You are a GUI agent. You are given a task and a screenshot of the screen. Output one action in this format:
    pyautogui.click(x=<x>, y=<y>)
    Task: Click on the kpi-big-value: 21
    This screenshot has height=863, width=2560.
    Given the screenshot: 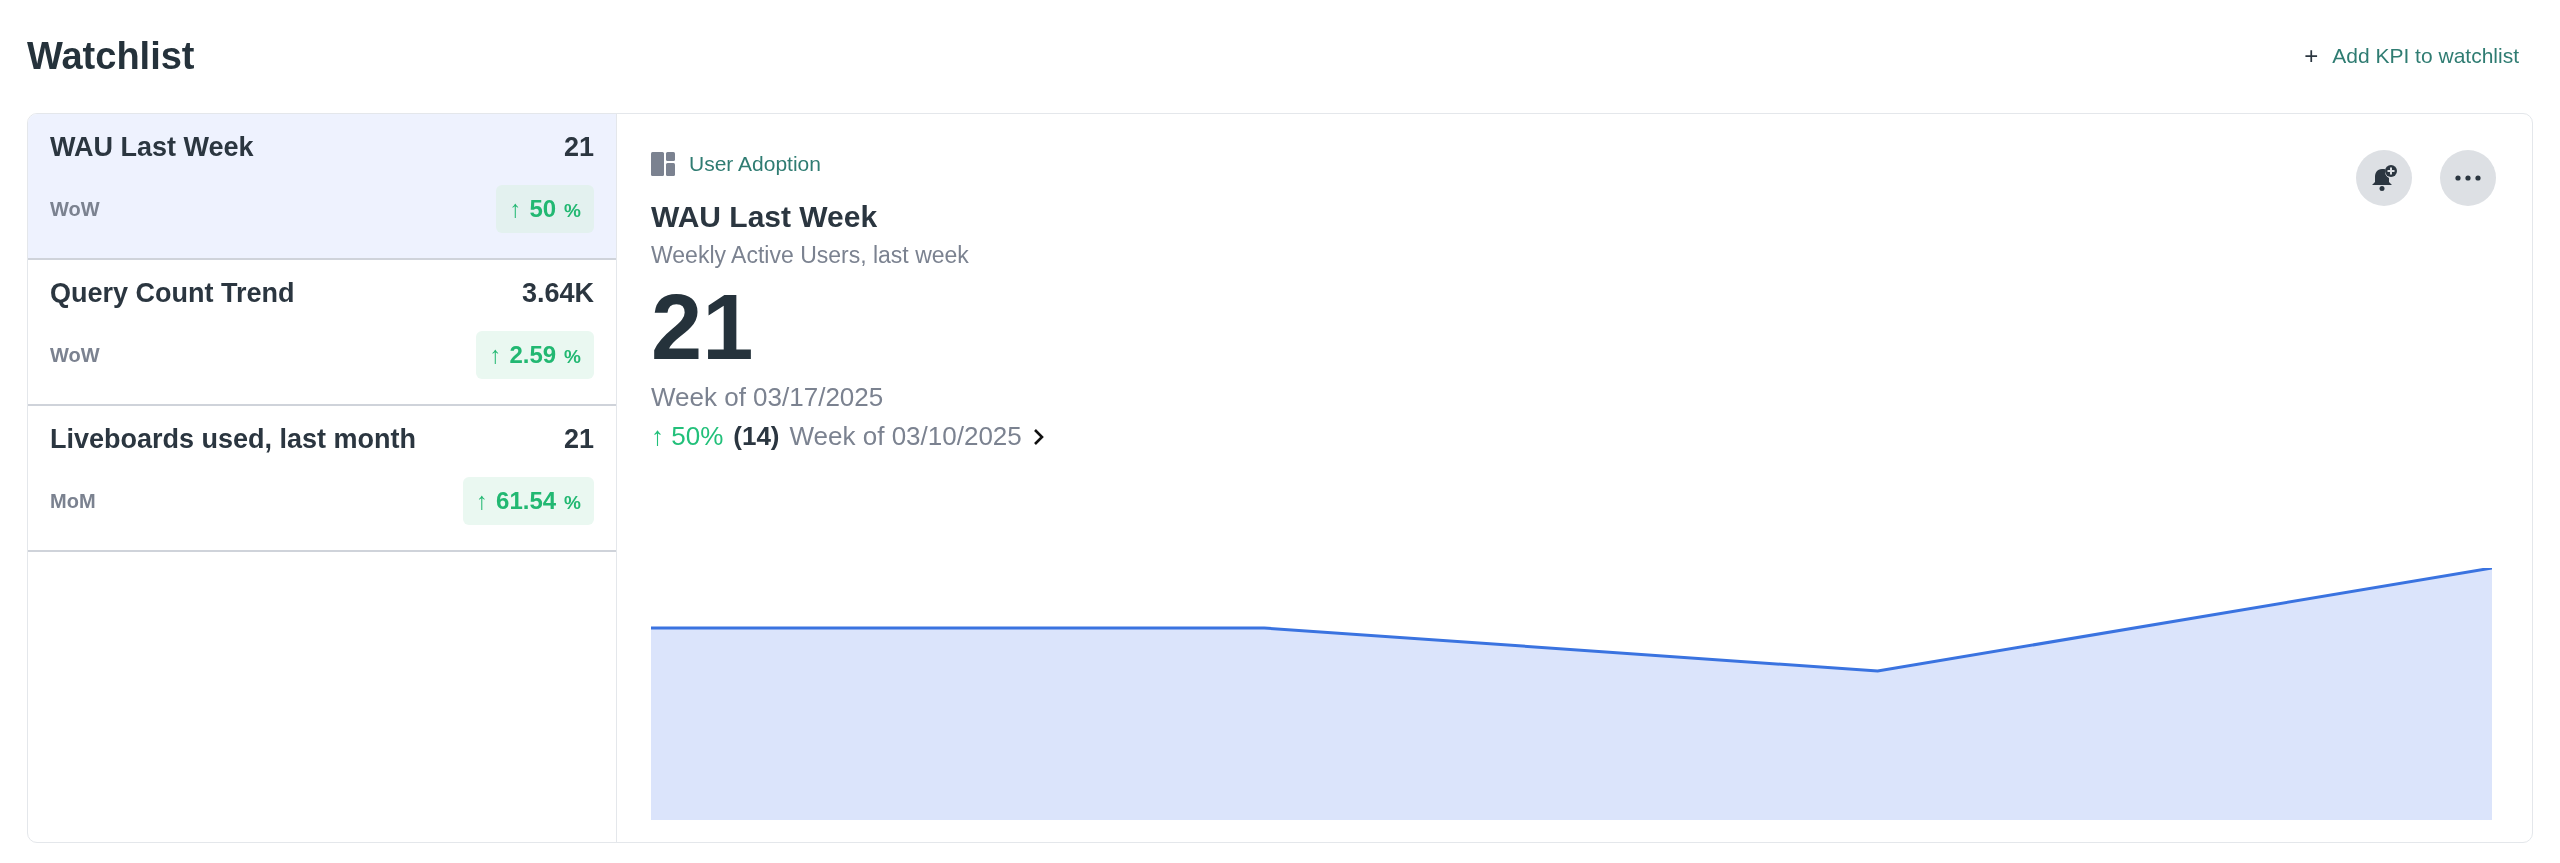 What is the action you would take?
    pyautogui.click(x=703, y=328)
    